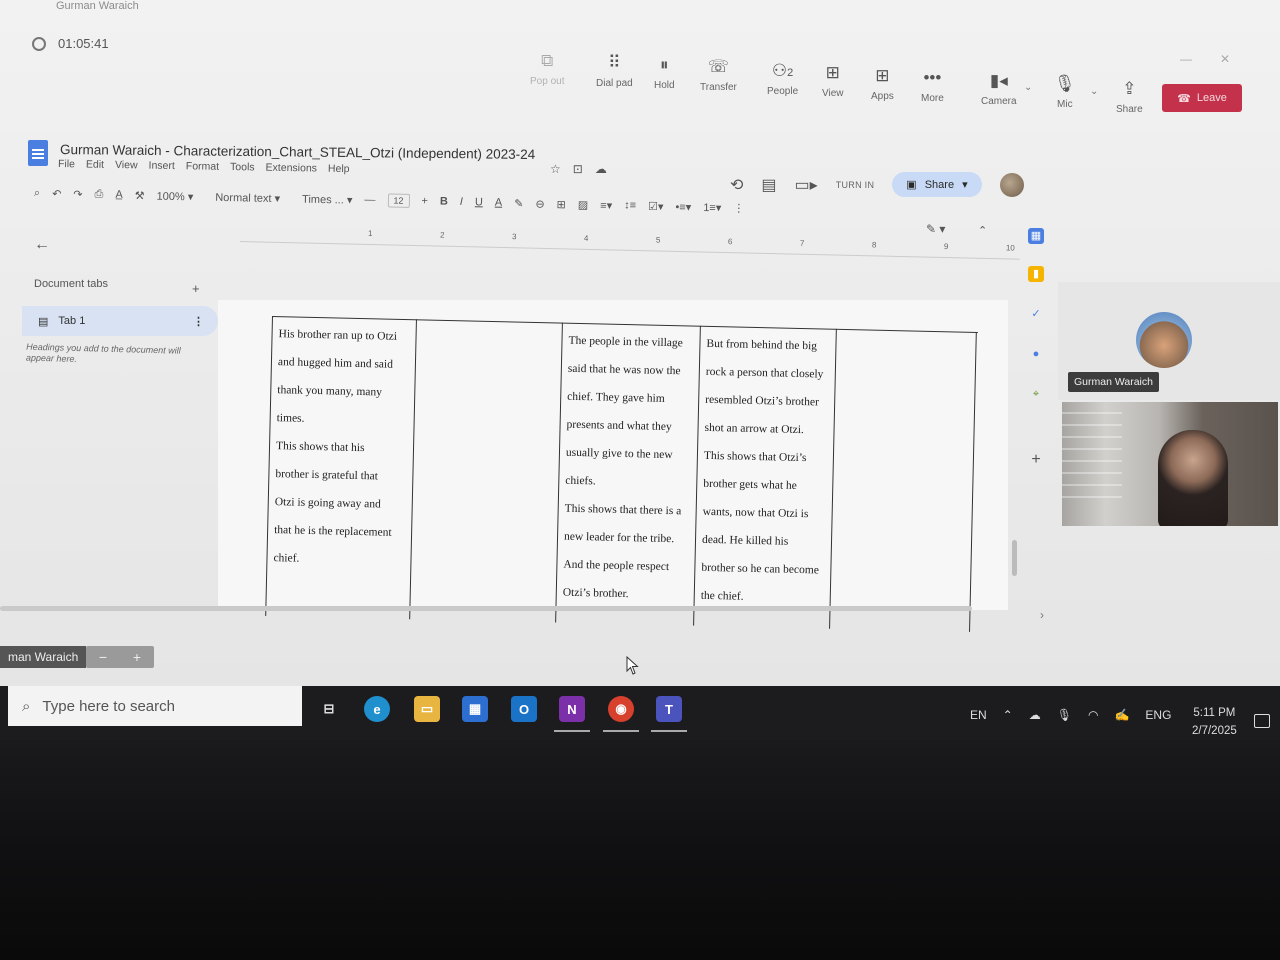  I want to click on taskbar-search: ⌕ Type here to search, so click(155, 706).